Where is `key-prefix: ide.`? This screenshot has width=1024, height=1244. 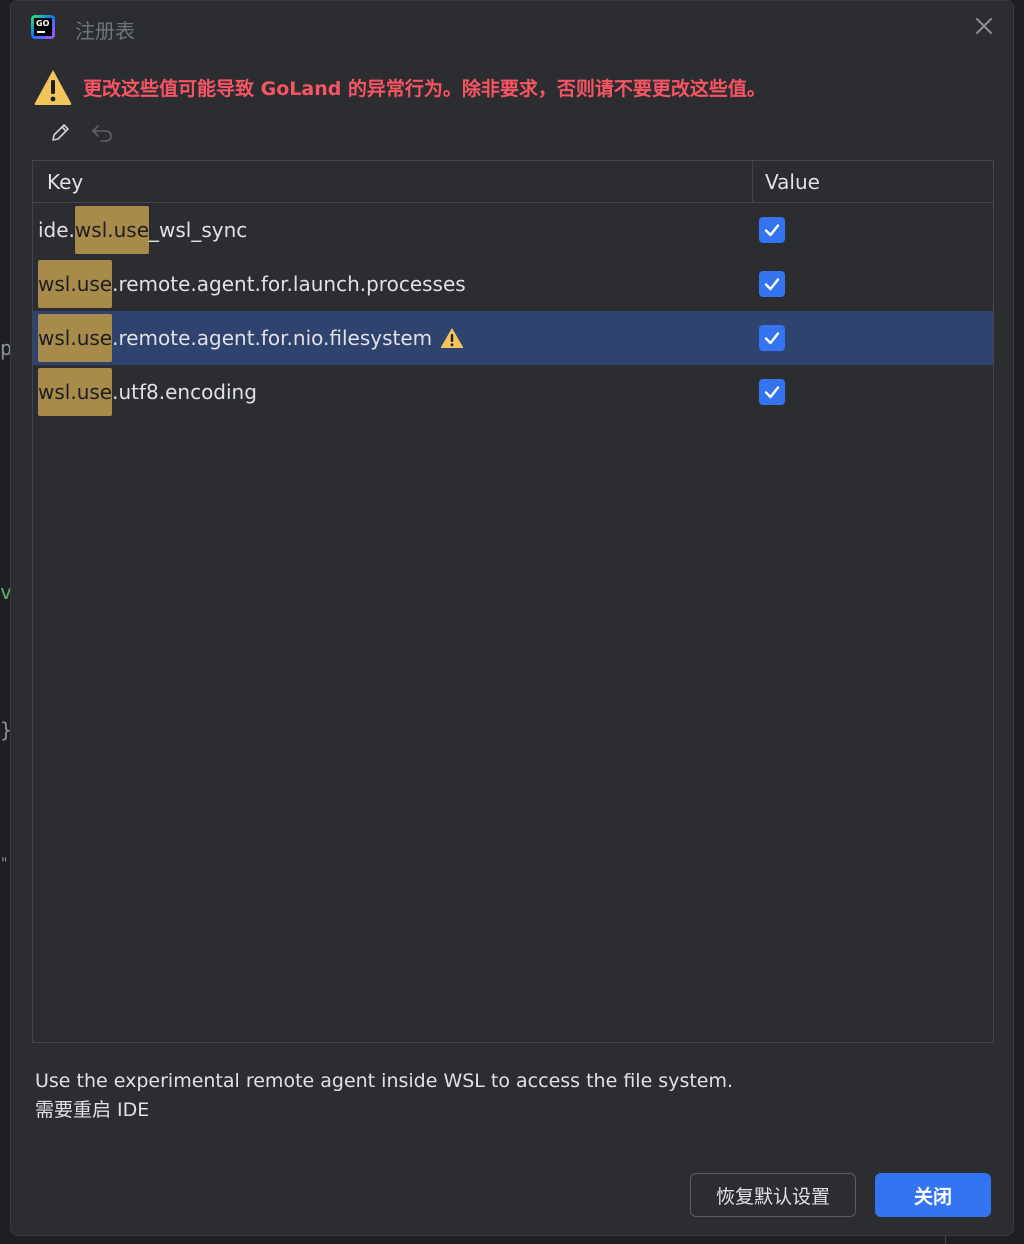 key-prefix: ide. is located at coordinates (56, 230).